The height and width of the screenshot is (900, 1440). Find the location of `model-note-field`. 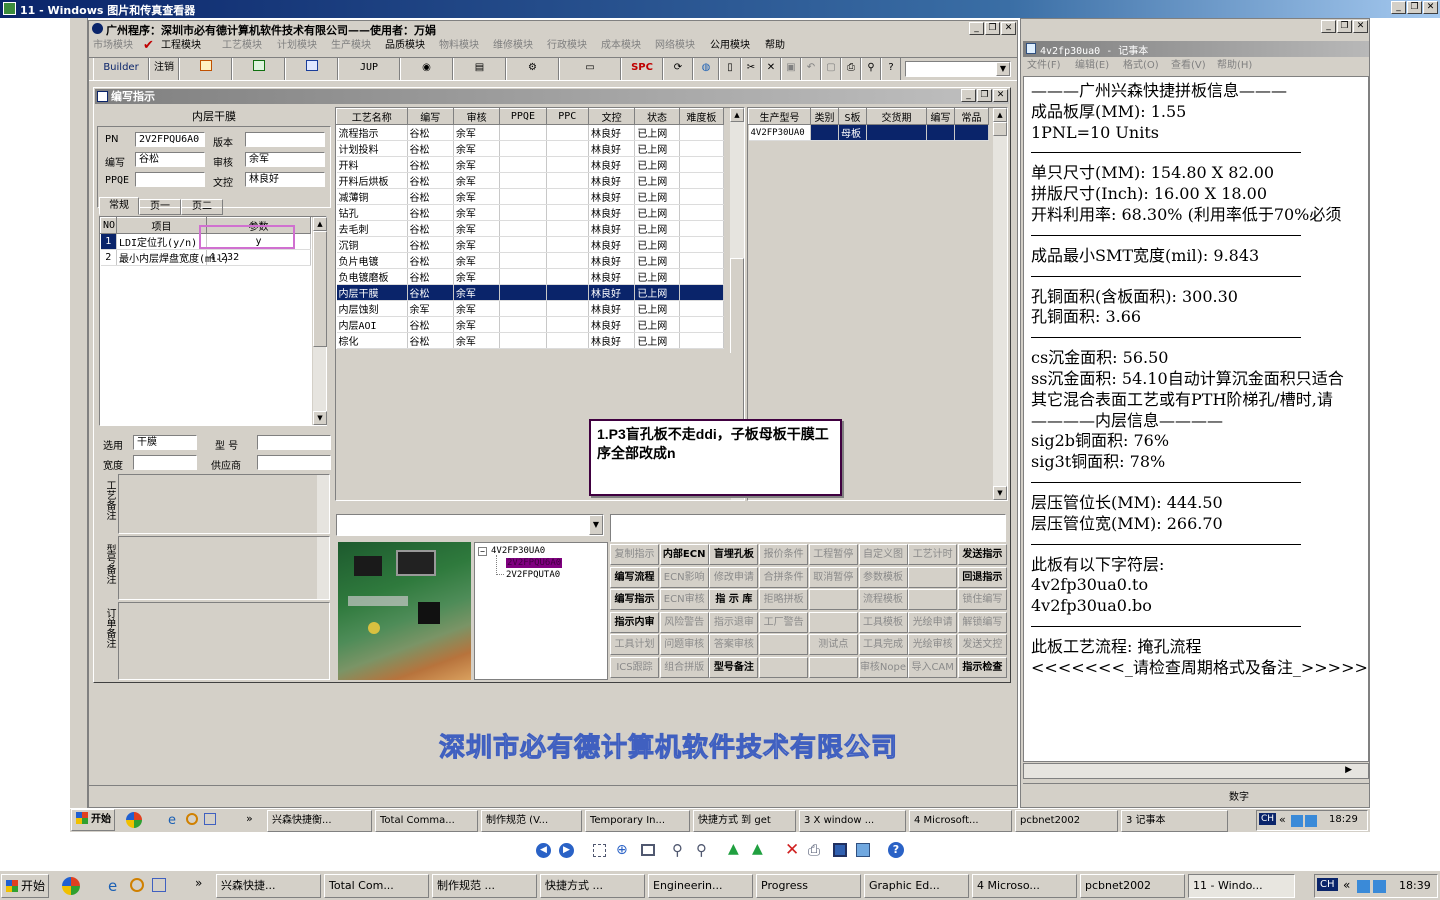

model-note-field is located at coordinates (224, 568).